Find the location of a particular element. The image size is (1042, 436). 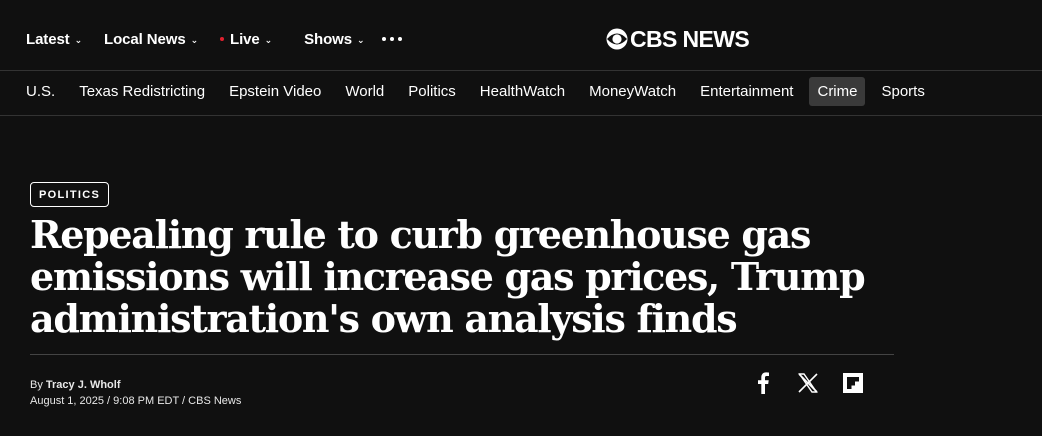

logo-wordmark: CBS NEWS is located at coordinates (690, 38).